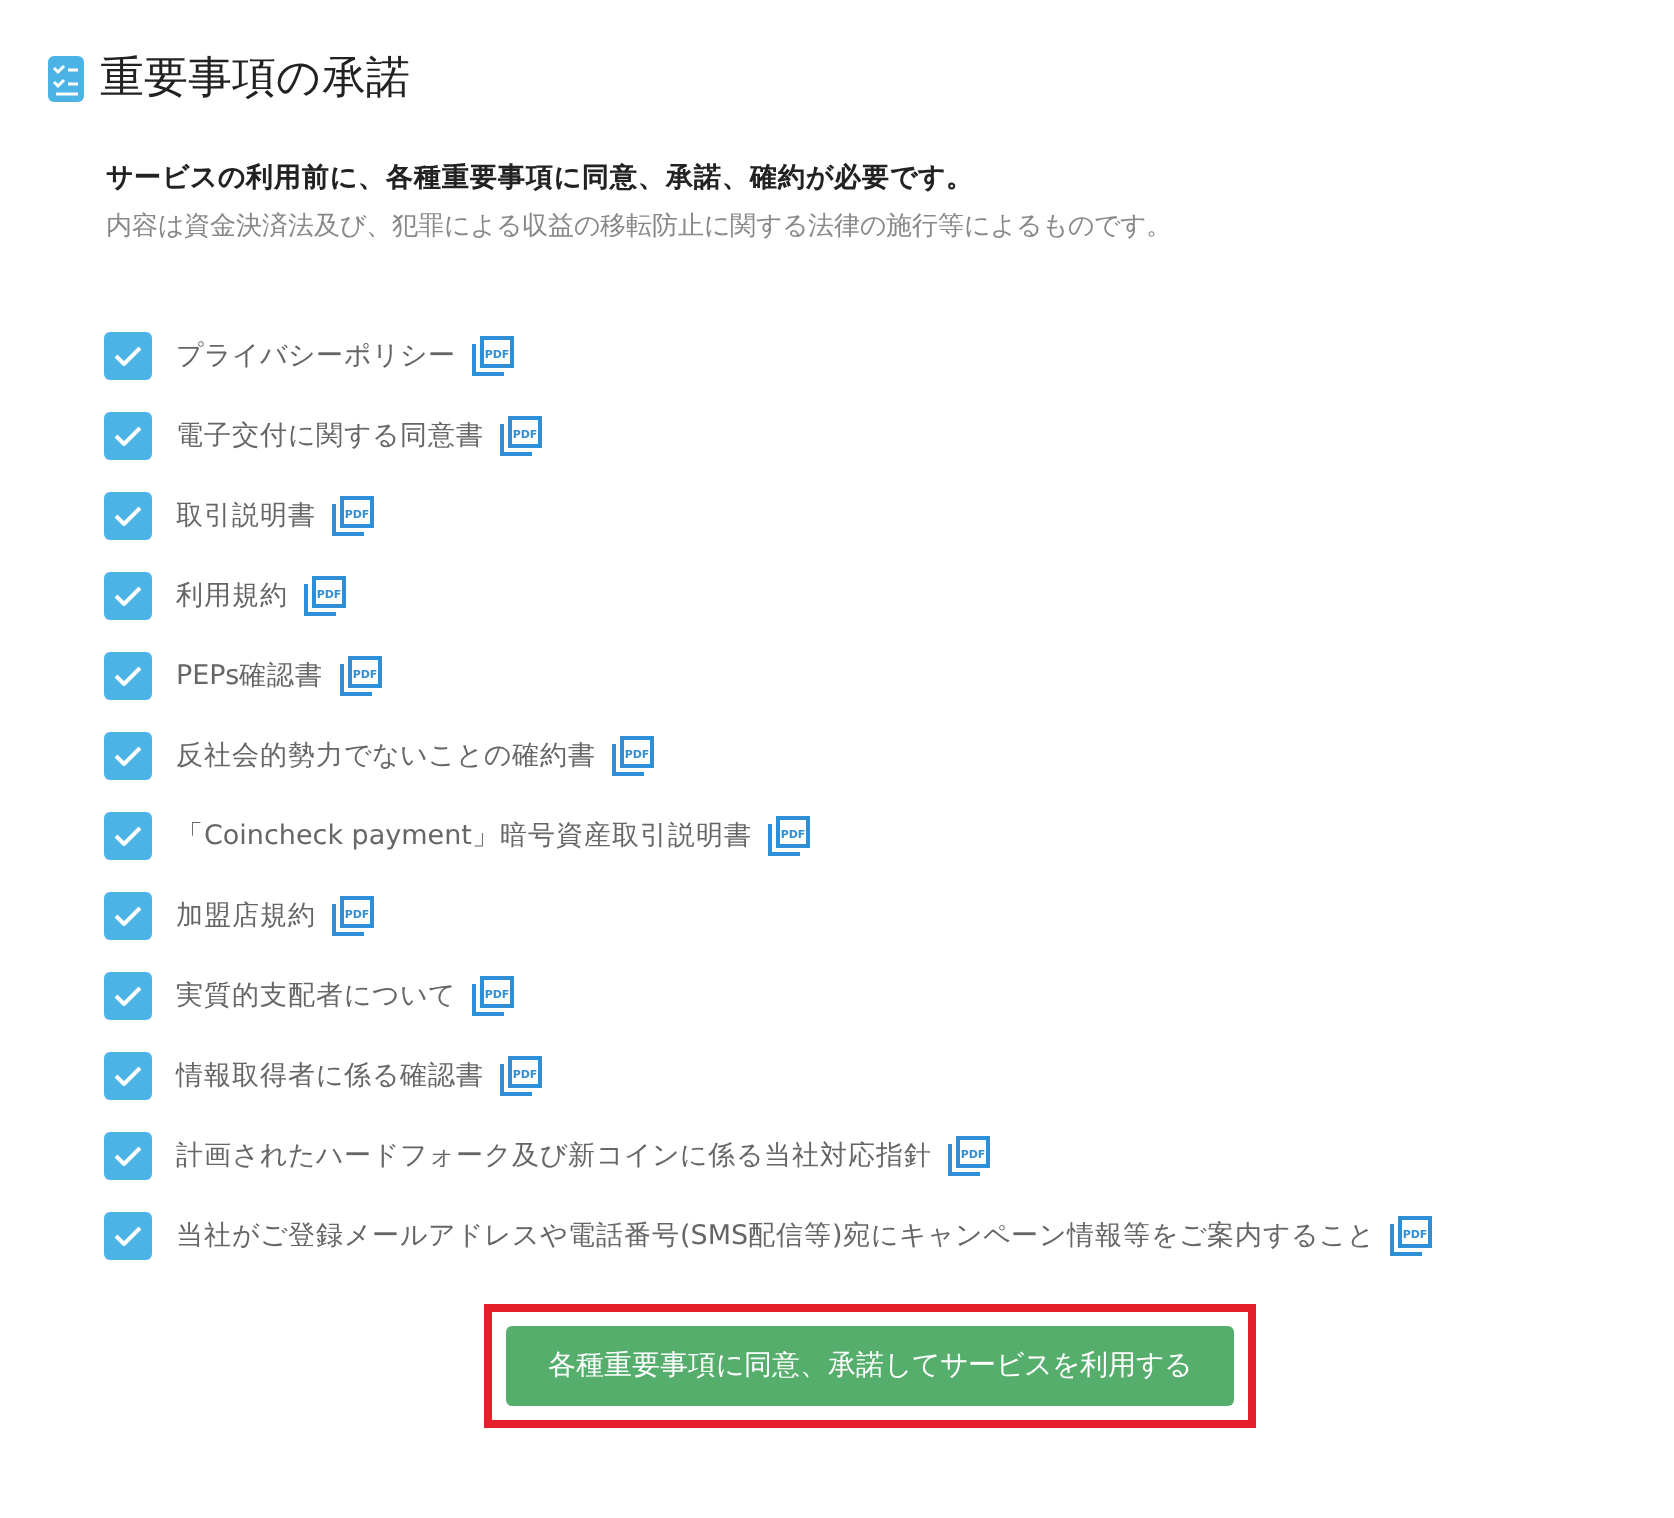  Describe the element at coordinates (246, 516) in the screenshot. I see `agreement-label: 取引説明書` at that location.